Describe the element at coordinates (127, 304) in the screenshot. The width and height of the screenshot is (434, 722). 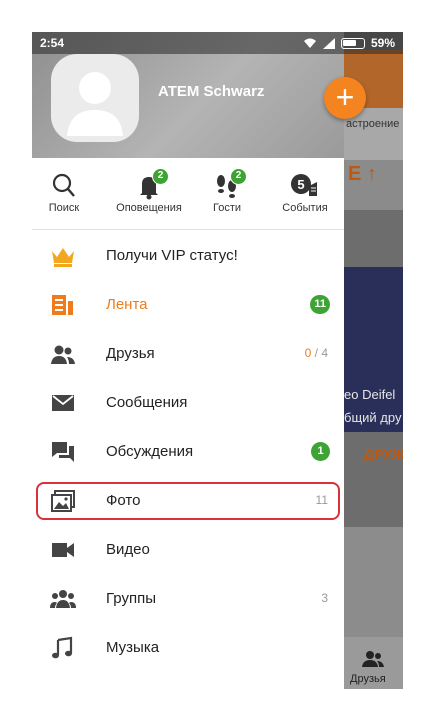
I see `menu-item-label: Лента` at that location.